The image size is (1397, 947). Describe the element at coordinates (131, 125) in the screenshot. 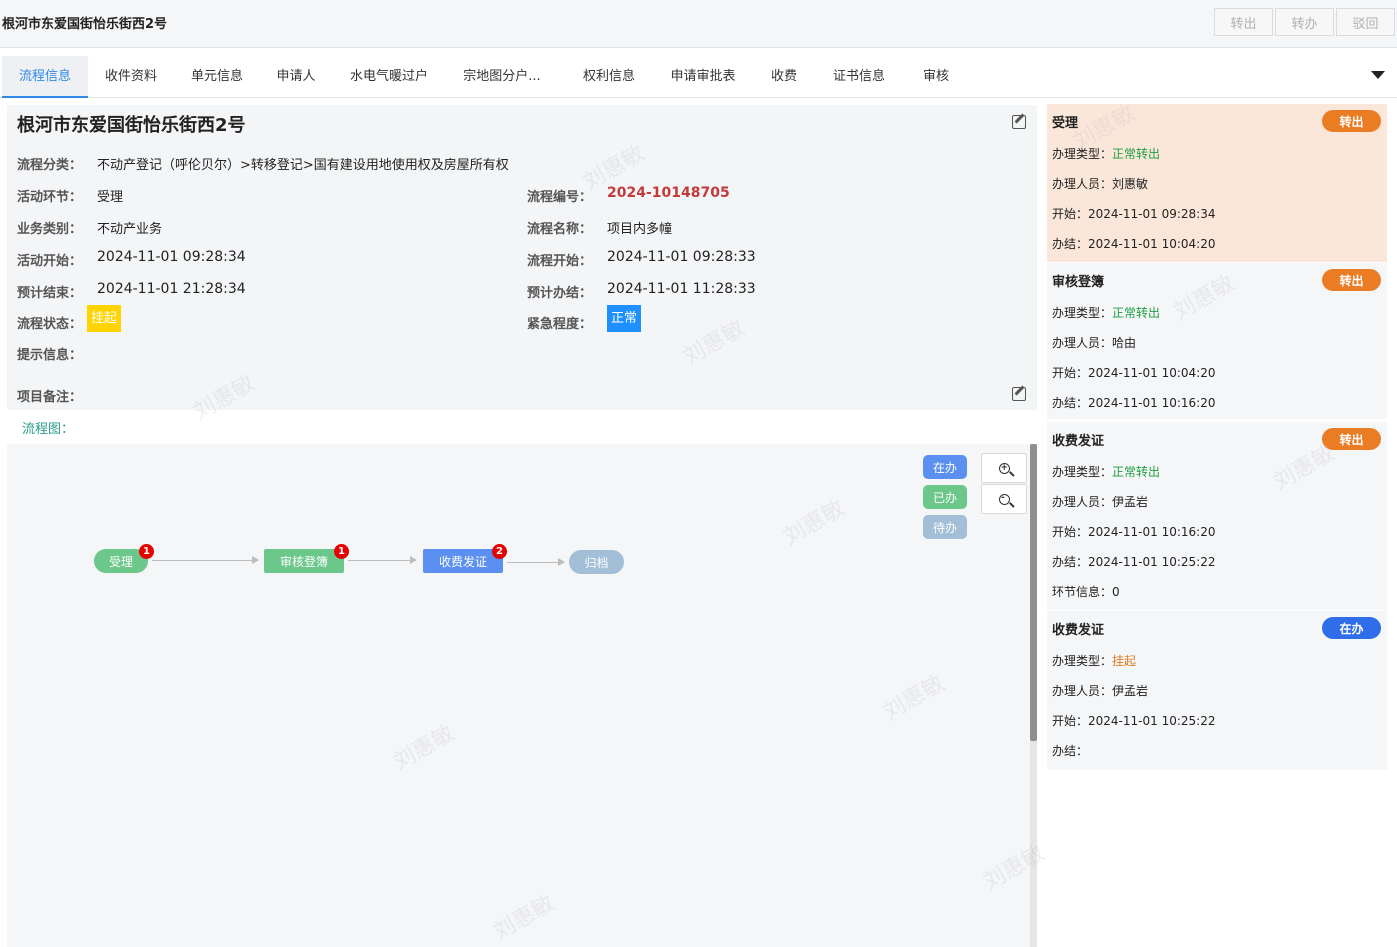

I see `page-title: 根河市东爱国街怡乐街西2号` at that location.